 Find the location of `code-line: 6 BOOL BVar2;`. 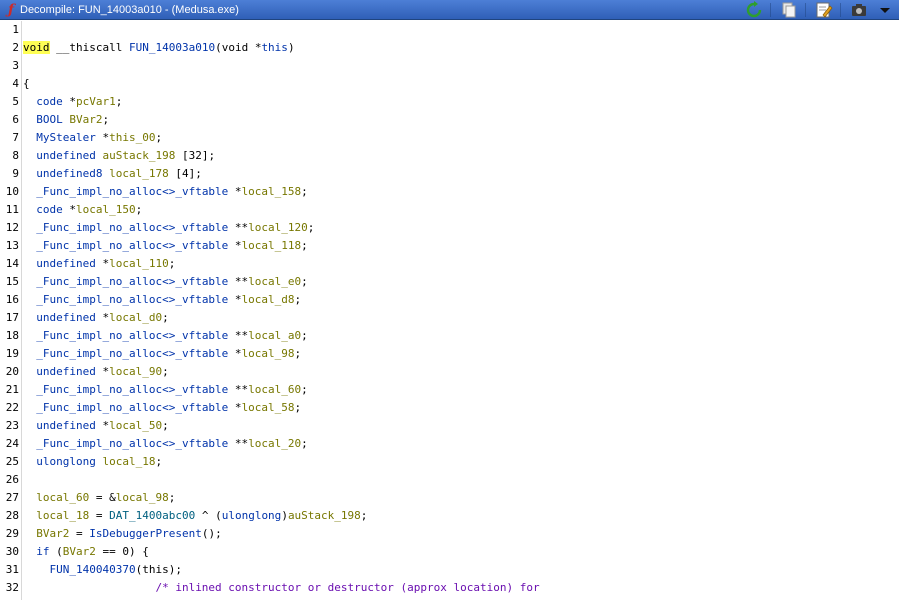

code-line: 6 BOOL BVar2; is located at coordinates (449, 120).